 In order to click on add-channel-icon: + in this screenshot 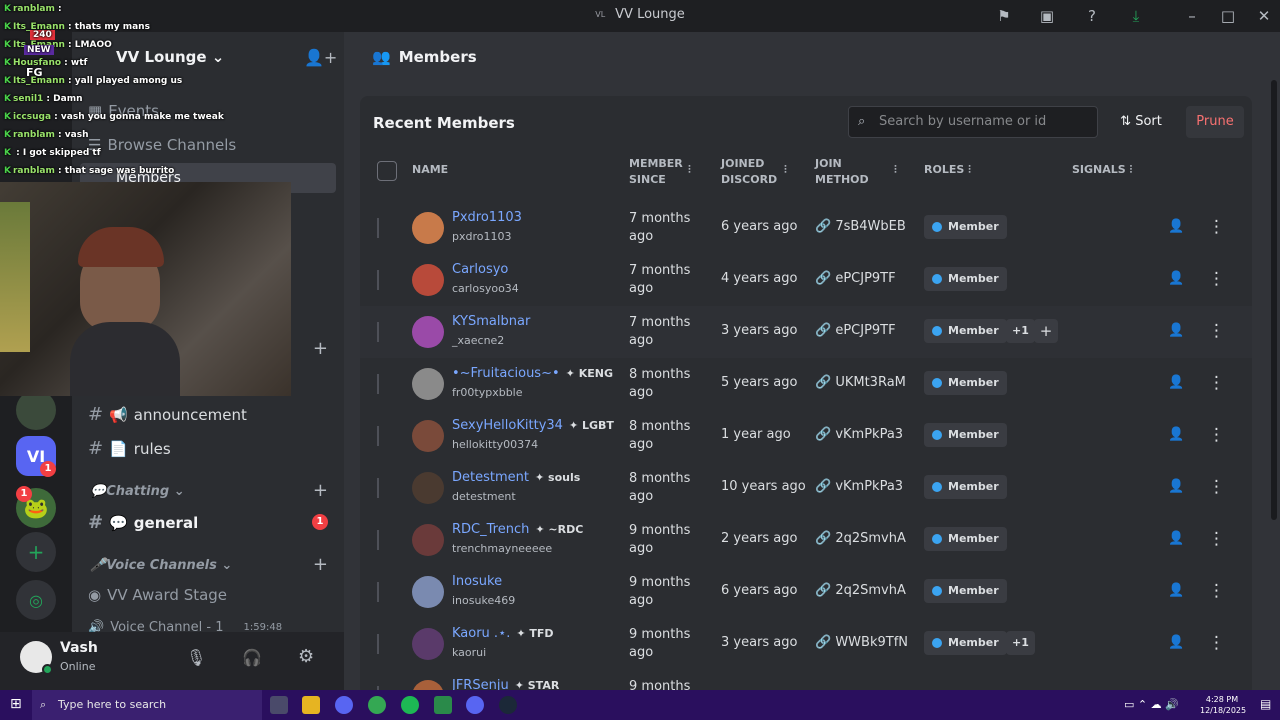, I will do `click(320, 348)`.